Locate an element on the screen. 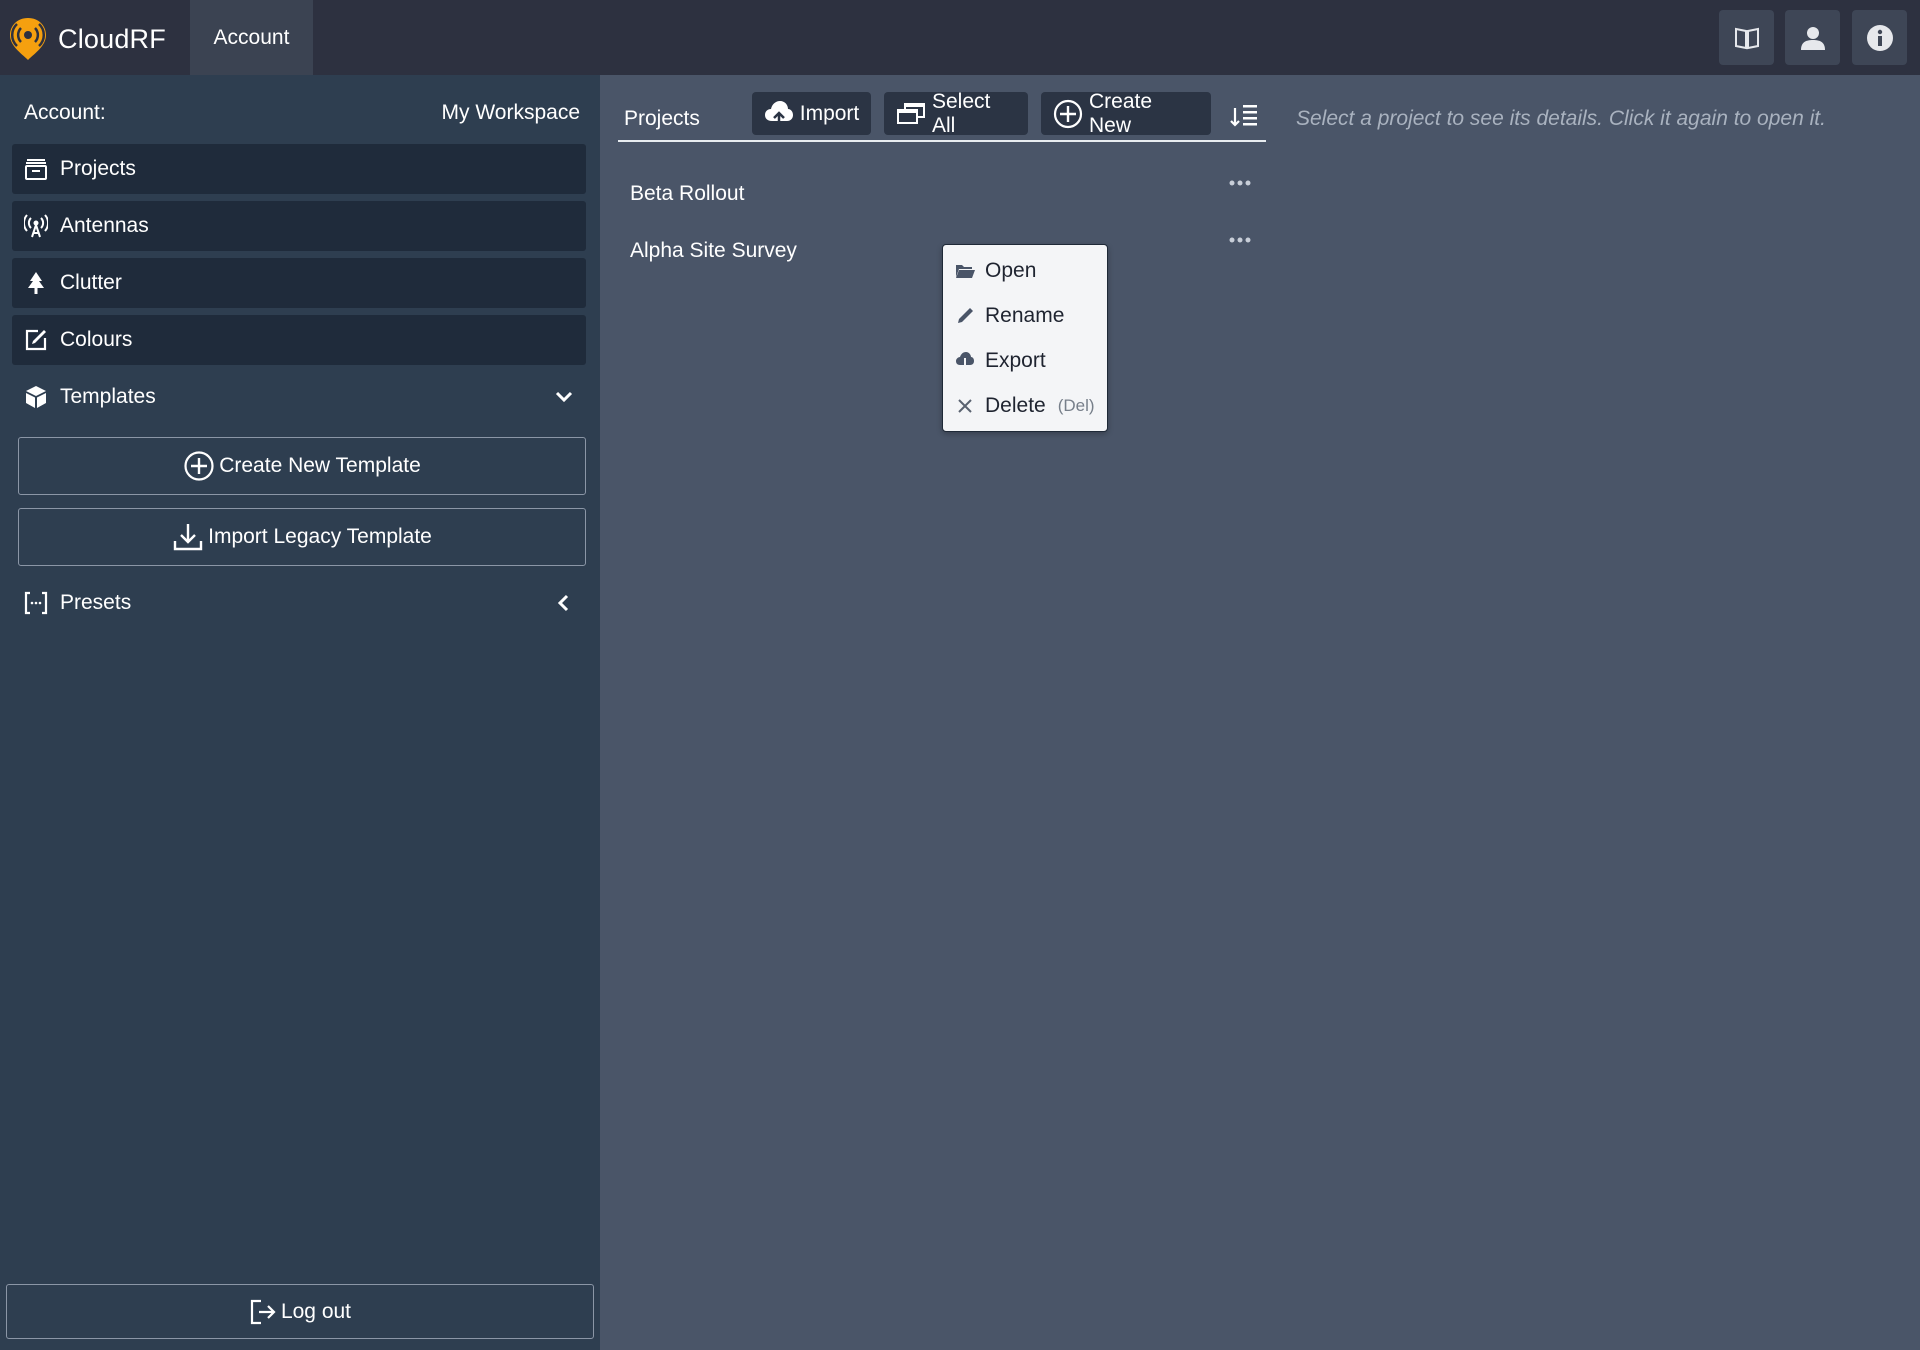 The image size is (1920, 1350). sidebar-item-presets: Presets is located at coordinates (299, 603).